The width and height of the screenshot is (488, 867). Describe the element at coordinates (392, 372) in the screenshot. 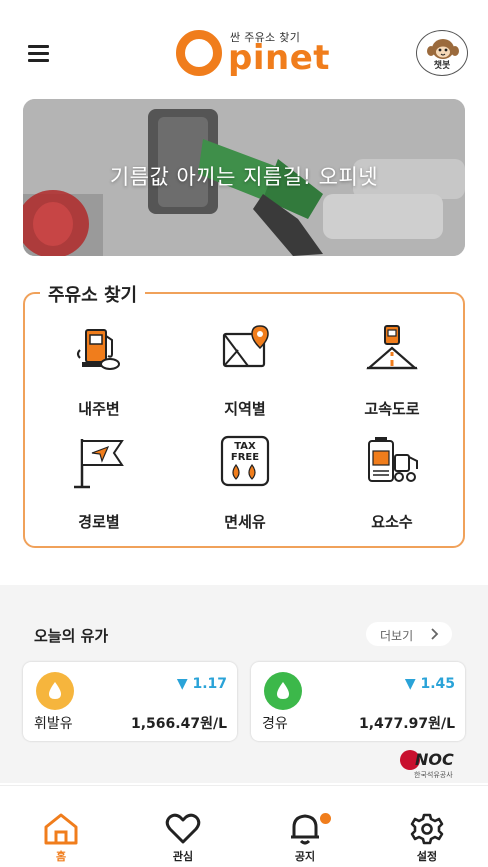

I see `finder-highway: 고속도로` at that location.